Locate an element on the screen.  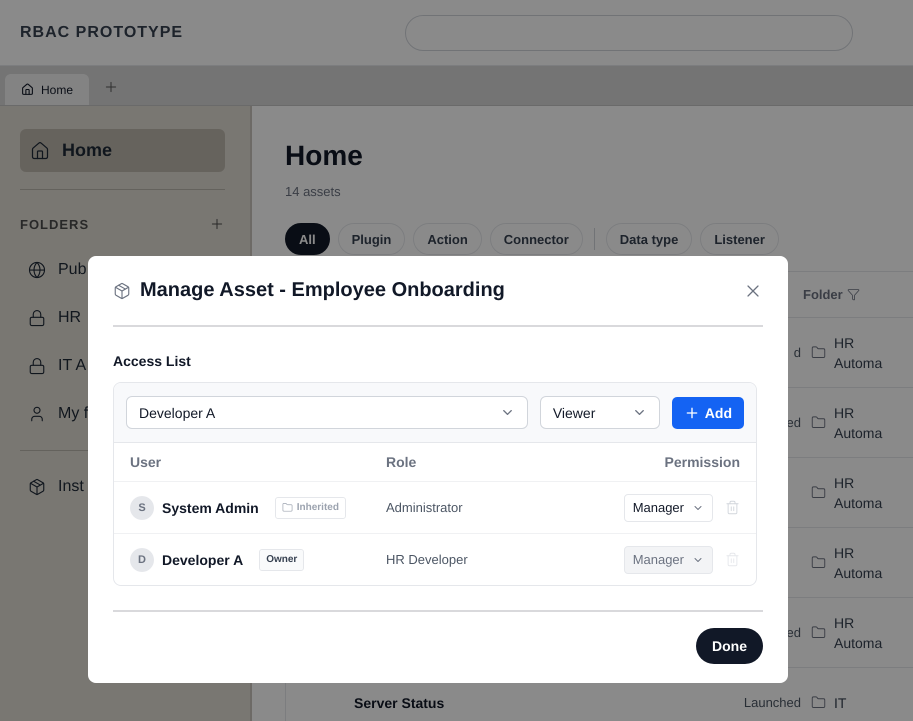
column-header: Role is located at coordinates (402, 462).